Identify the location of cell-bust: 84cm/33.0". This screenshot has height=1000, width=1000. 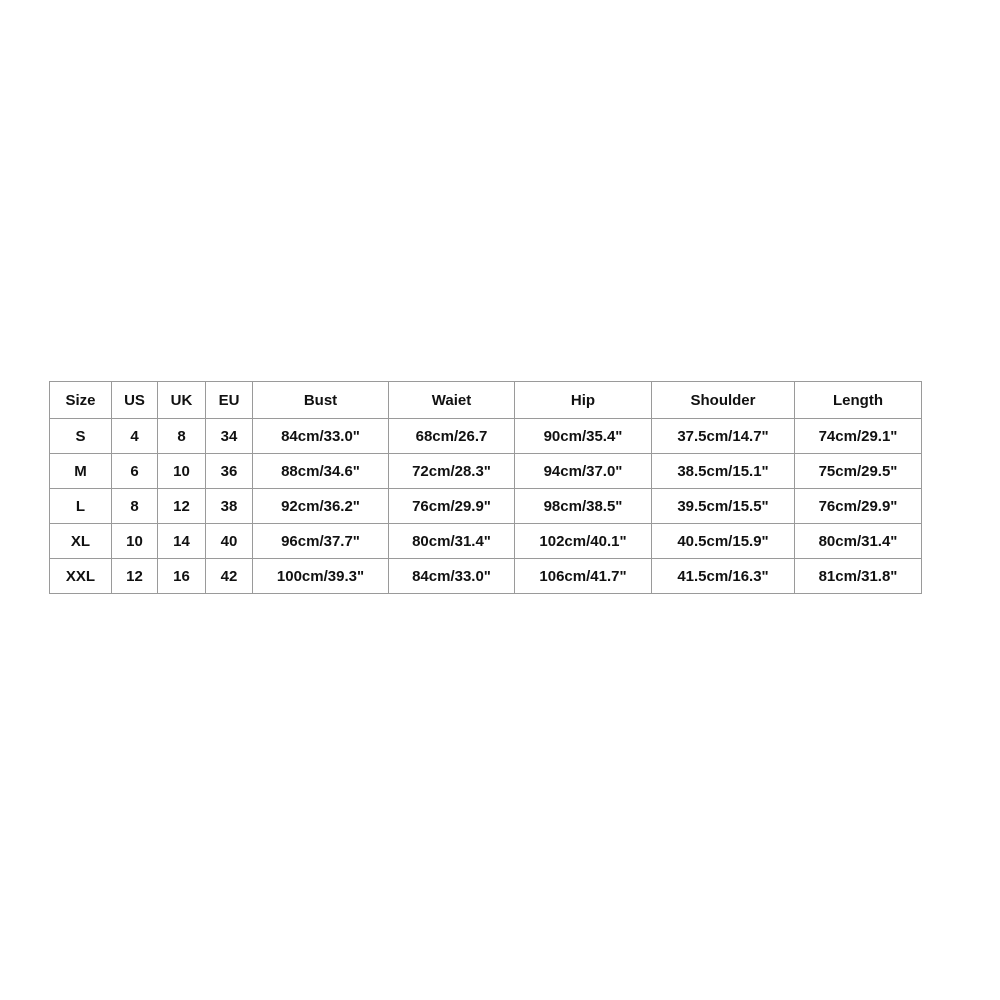
(320, 436).